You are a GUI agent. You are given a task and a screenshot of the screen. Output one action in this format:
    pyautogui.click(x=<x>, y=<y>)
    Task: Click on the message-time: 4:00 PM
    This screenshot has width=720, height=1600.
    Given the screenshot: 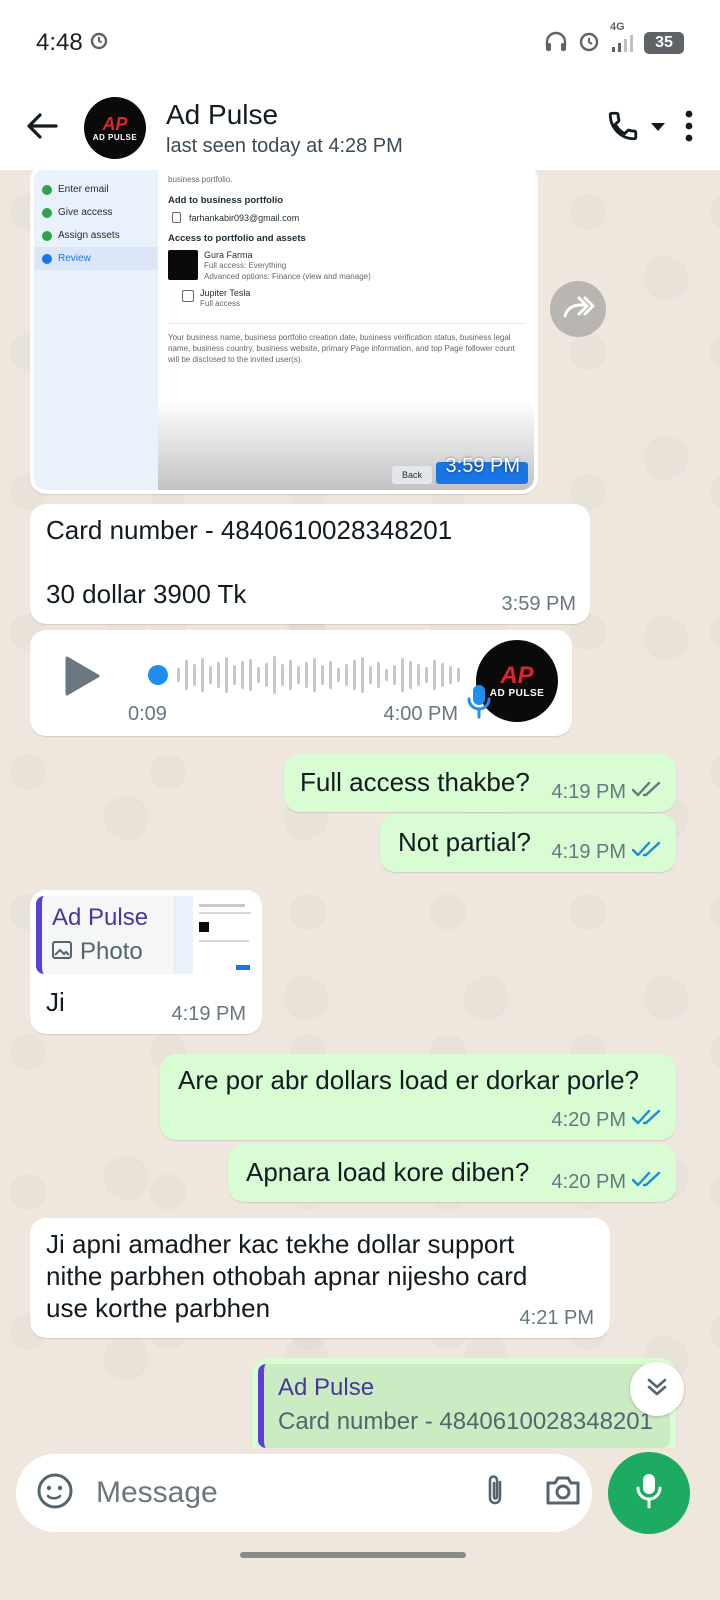 What is the action you would take?
    pyautogui.click(x=420, y=714)
    